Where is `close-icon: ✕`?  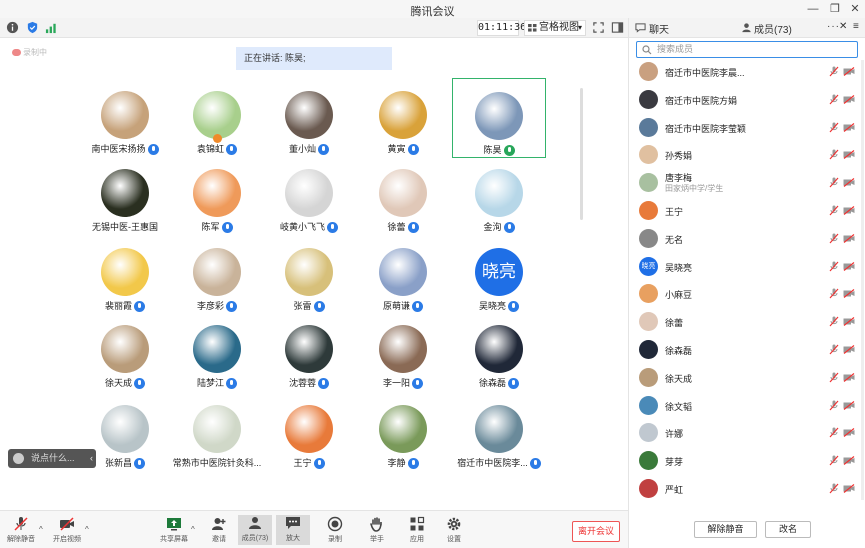 close-icon: ✕ is located at coordinates (855, 9).